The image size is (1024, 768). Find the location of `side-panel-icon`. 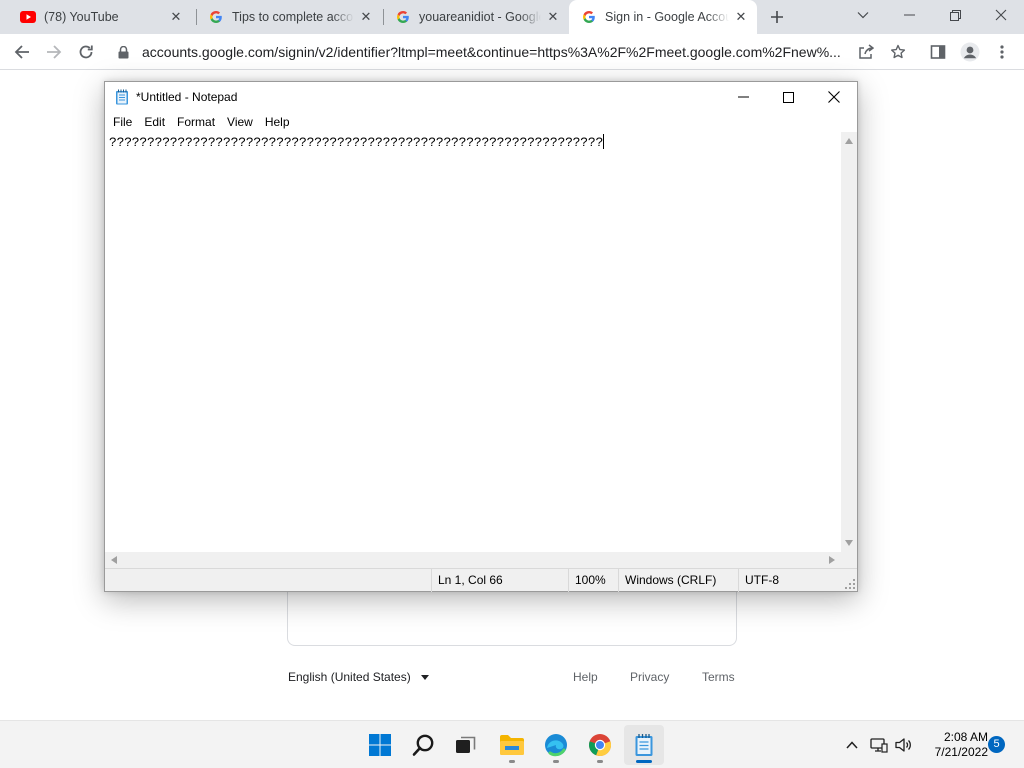

side-panel-icon is located at coordinates (938, 52).